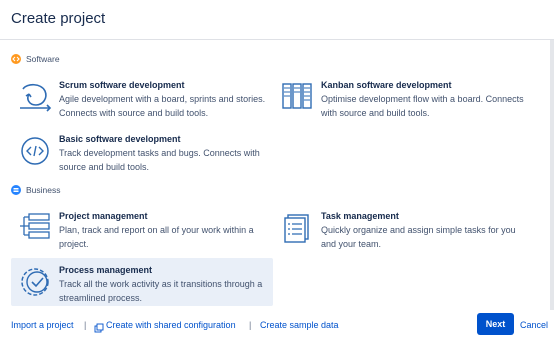 This screenshot has width=554, height=338. I want to click on sample-data-link: Create sample data, so click(299, 325).